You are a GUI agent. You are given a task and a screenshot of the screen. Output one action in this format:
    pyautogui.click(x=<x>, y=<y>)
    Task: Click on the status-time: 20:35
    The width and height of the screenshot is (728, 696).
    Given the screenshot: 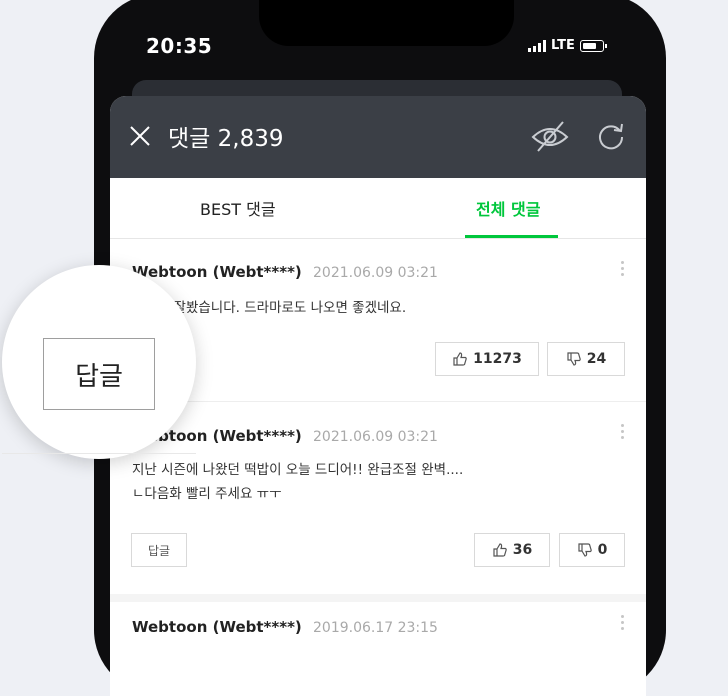 What is the action you would take?
    pyautogui.click(x=179, y=46)
    